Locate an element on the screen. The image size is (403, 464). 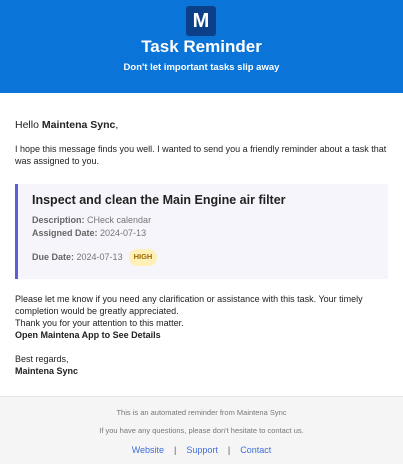
task-due-row: Due Date: 2024-07-13 HIGH is located at coordinates (203, 257).